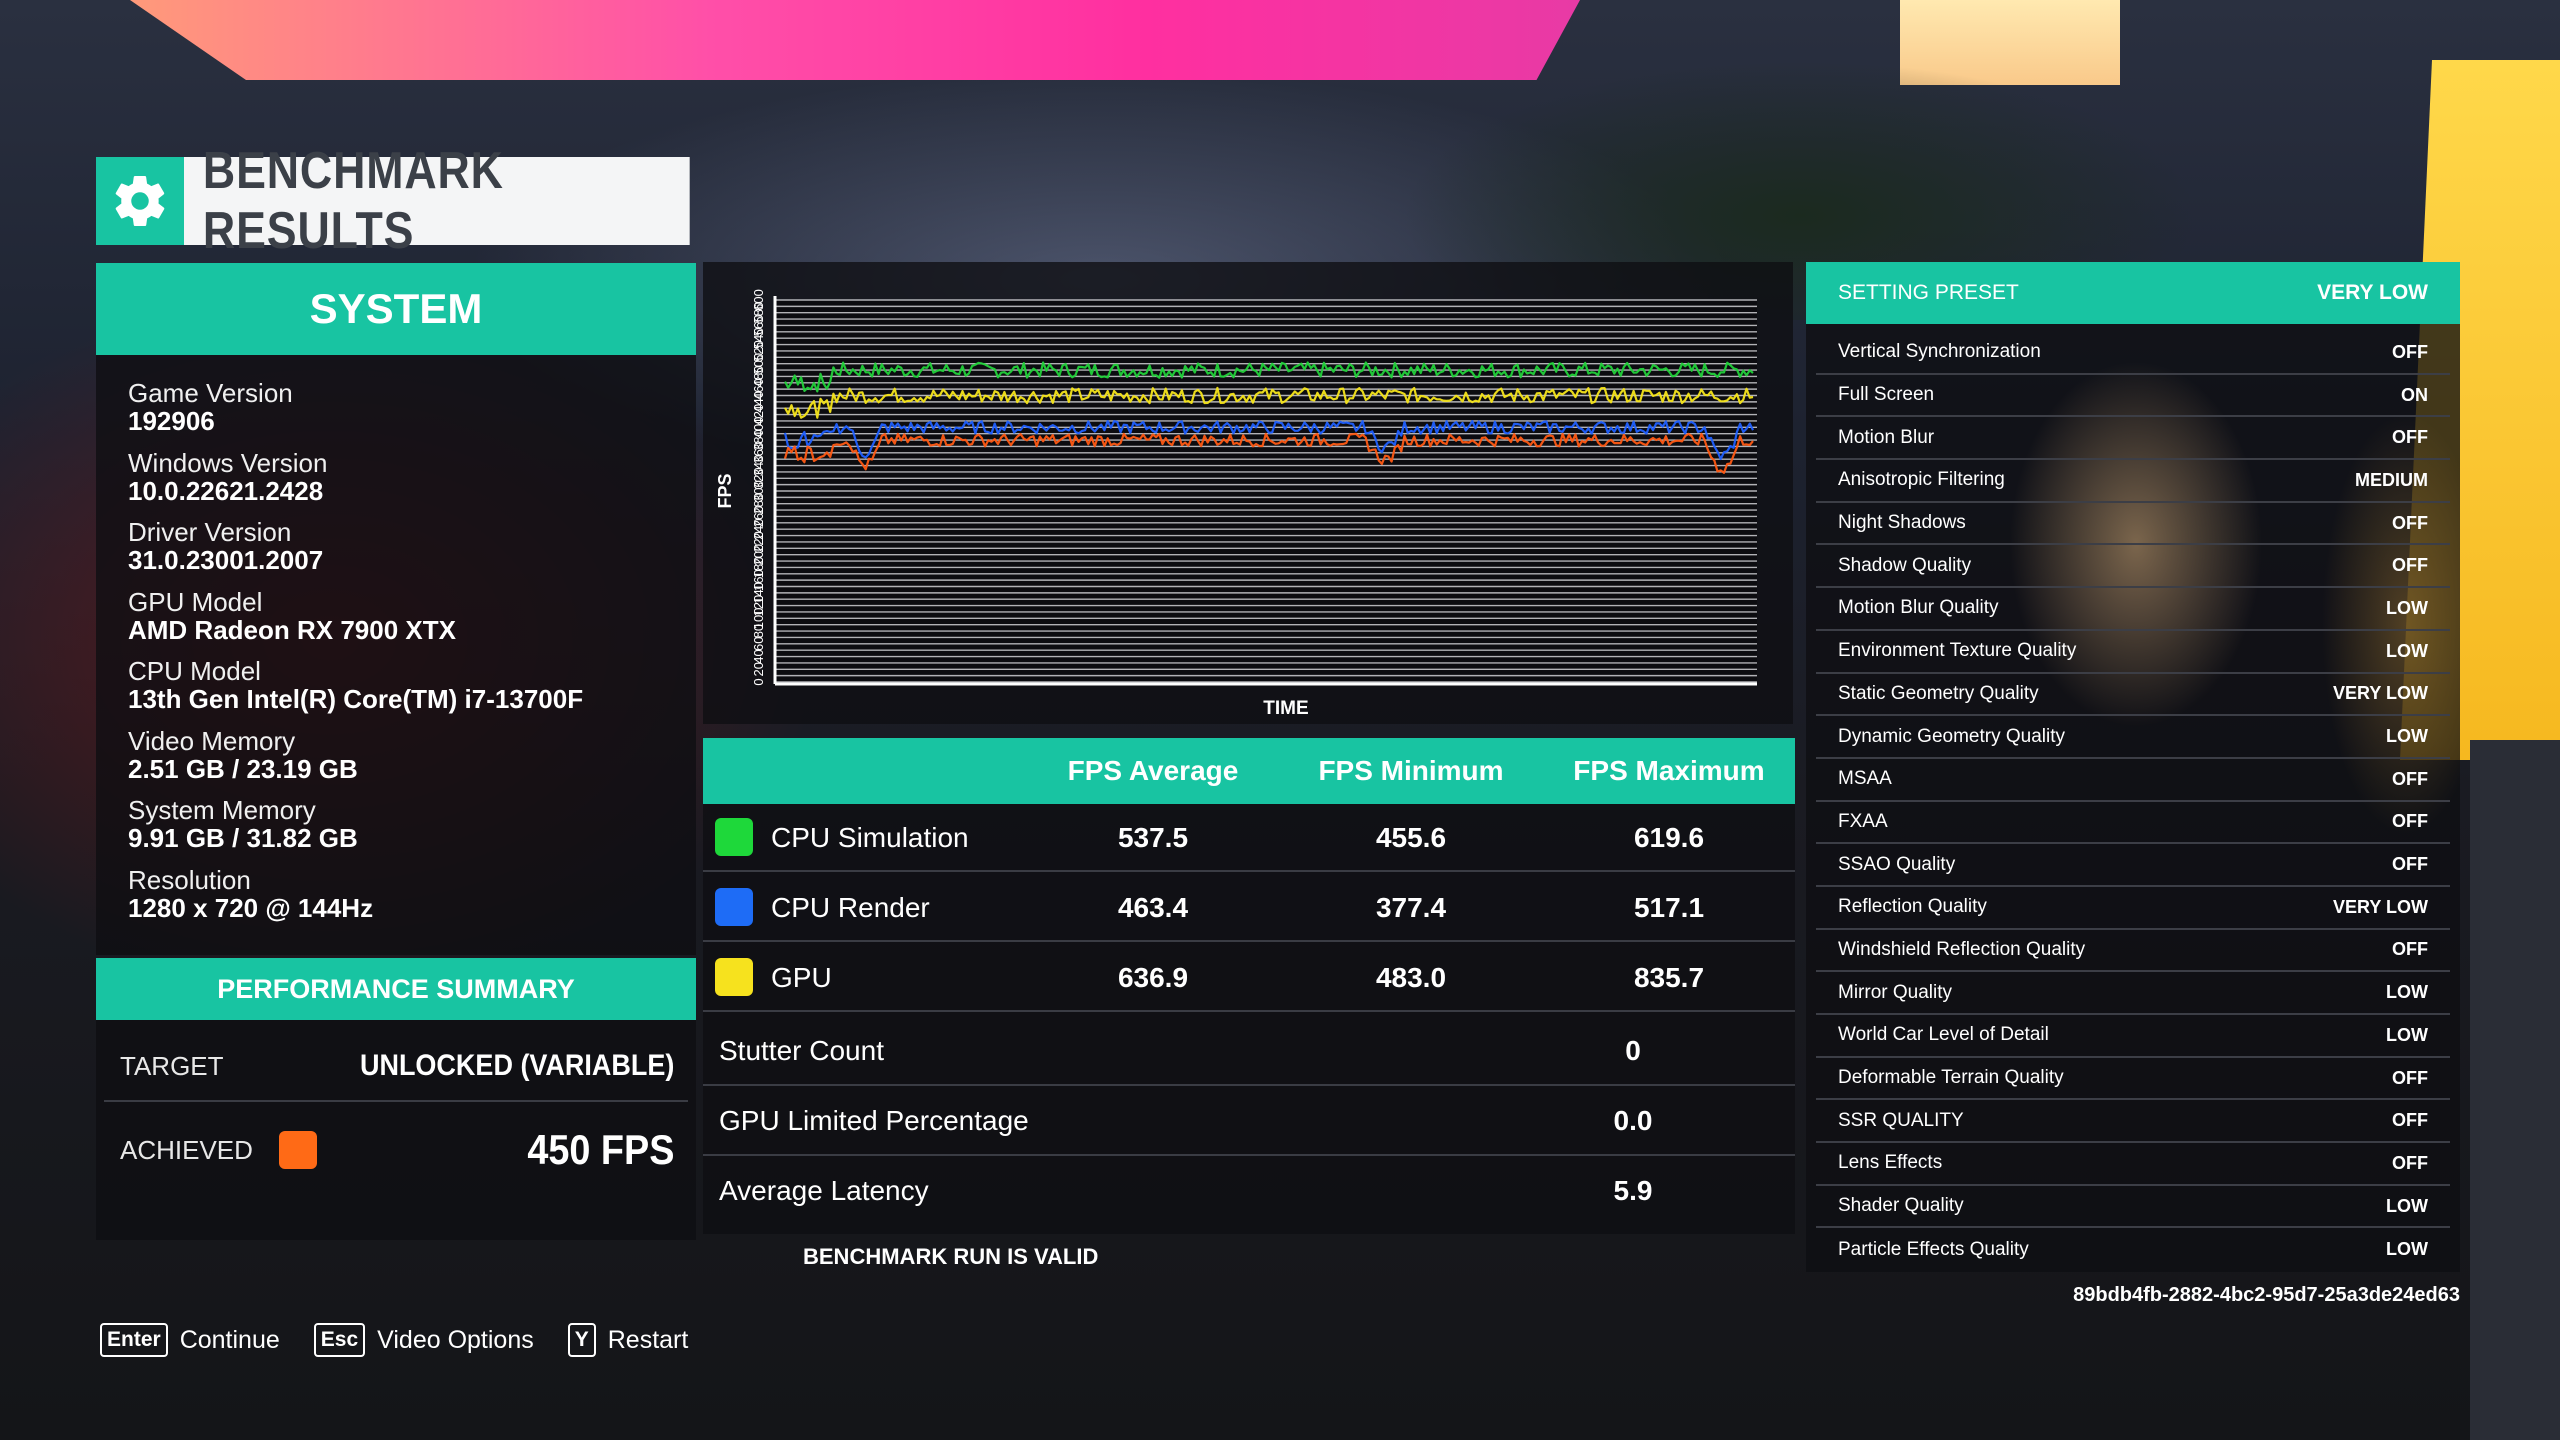 Image resolution: width=2560 pixels, height=1440 pixels. Describe the element at coordinates (850, 907) in the screenshot. I see `row-name: CPU Render` at that location.